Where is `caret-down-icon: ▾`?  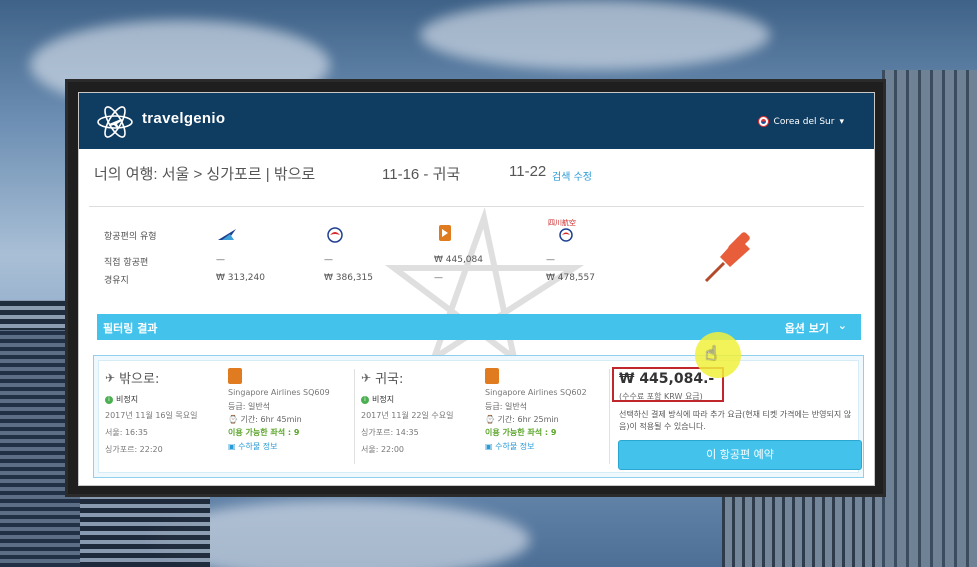
caret-down-icon: ▾ is located at coordinates (841, 121).